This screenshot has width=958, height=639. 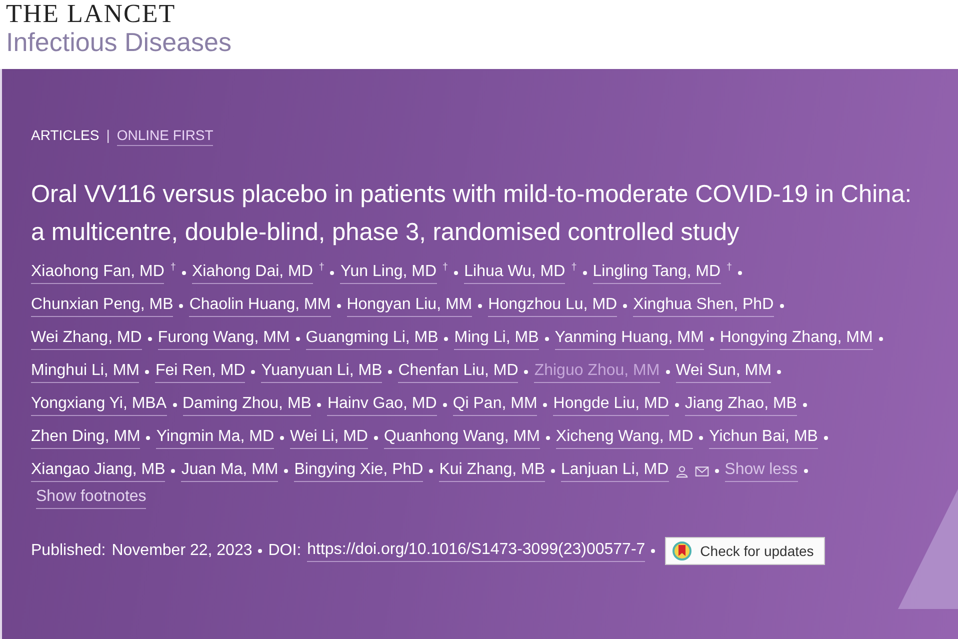 What do you see at coordinates (681, 471) in the screenshot?
I see `person-icon` at bounding box center [681, 471].